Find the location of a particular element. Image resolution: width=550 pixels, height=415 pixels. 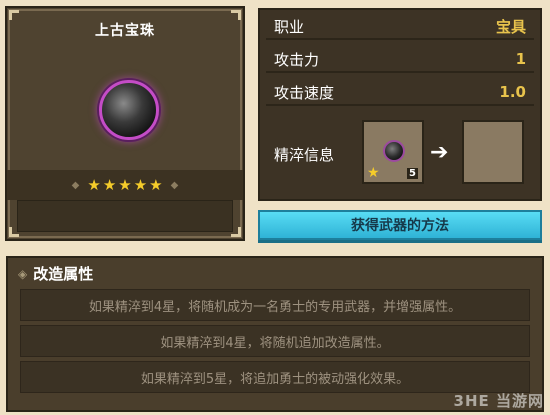

stat-value: 1 is located at coordinates (520, 59).